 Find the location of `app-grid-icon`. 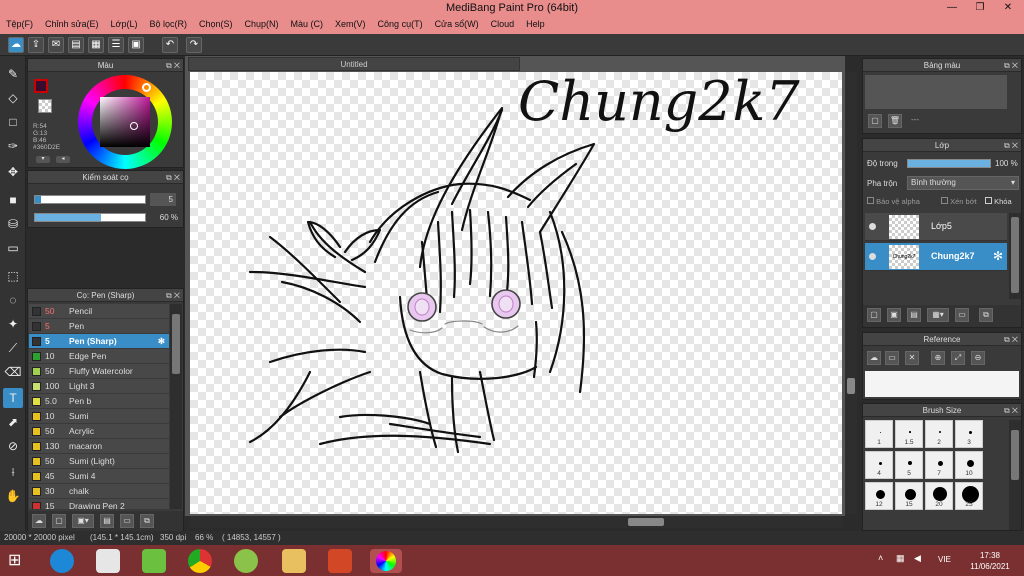

app-grid-icon is located at coordinates (108, 561).